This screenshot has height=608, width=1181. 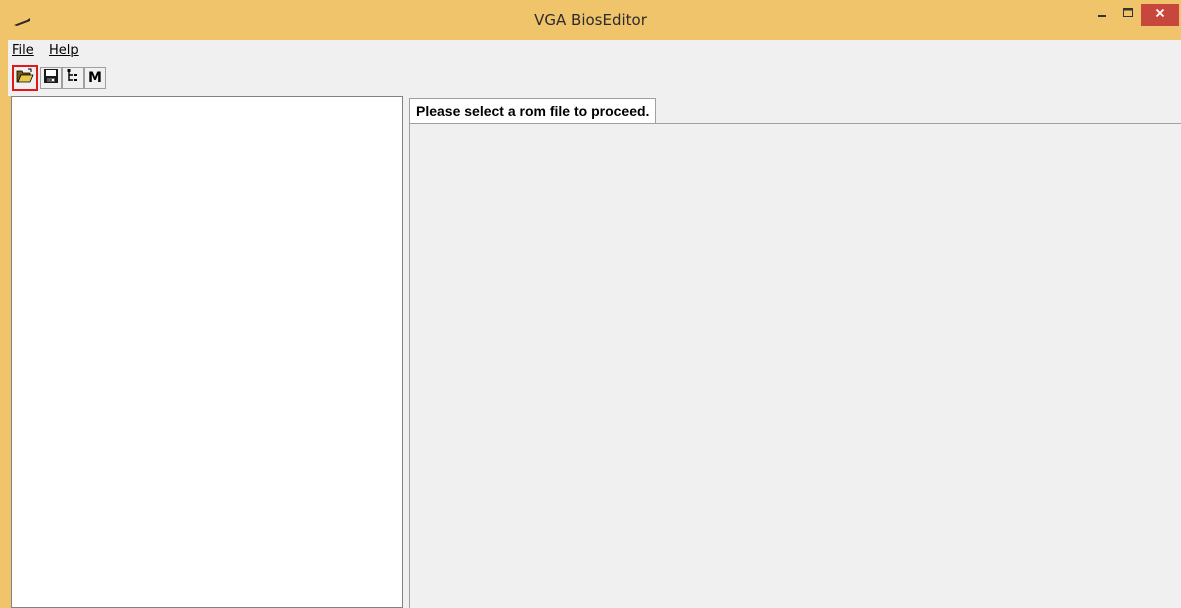 What do you see at coordinates (533, 111) in the screenshot?
I see `tab-select-rom: Please select a rom file to proceed.` at bounding box center [533, 111].